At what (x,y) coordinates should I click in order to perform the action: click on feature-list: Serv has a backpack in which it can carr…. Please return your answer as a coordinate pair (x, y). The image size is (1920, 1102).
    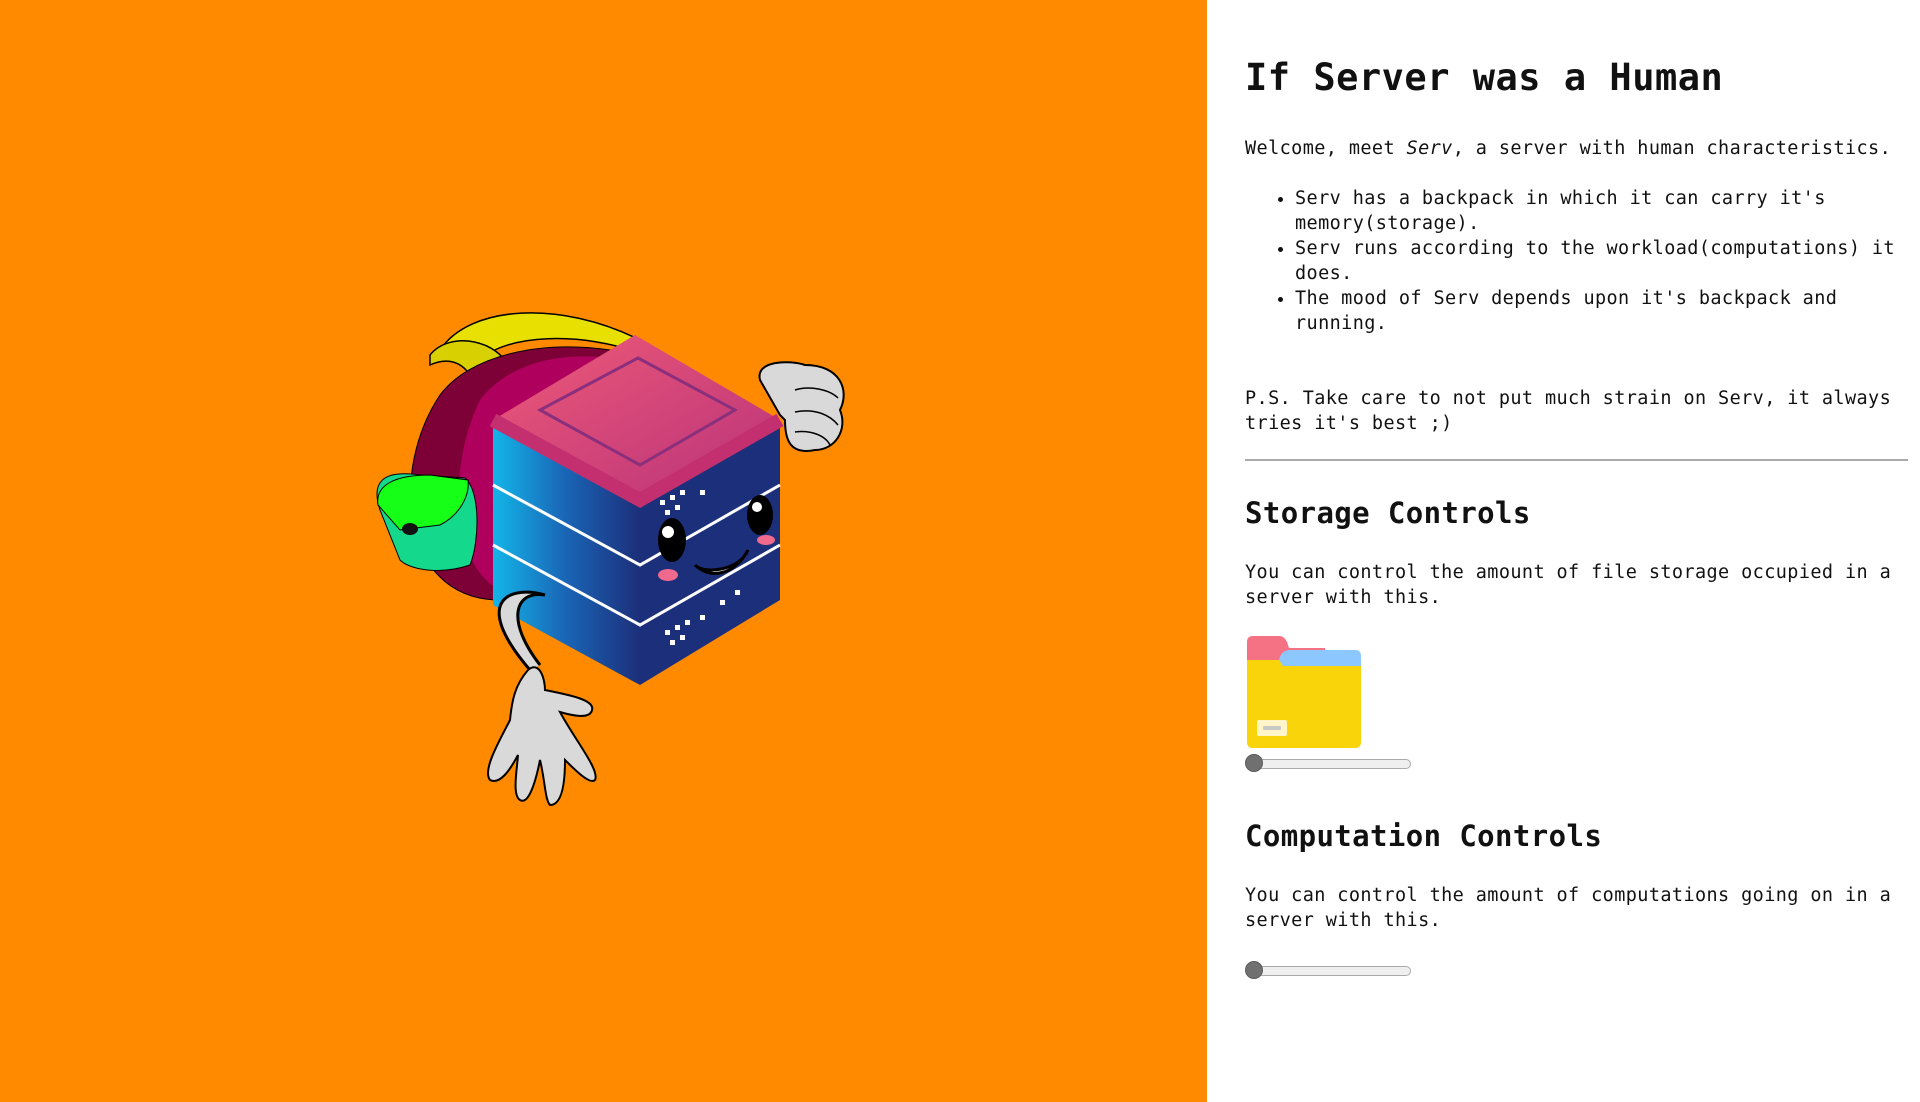
    Looking at the image, I should click on (1576, 261).